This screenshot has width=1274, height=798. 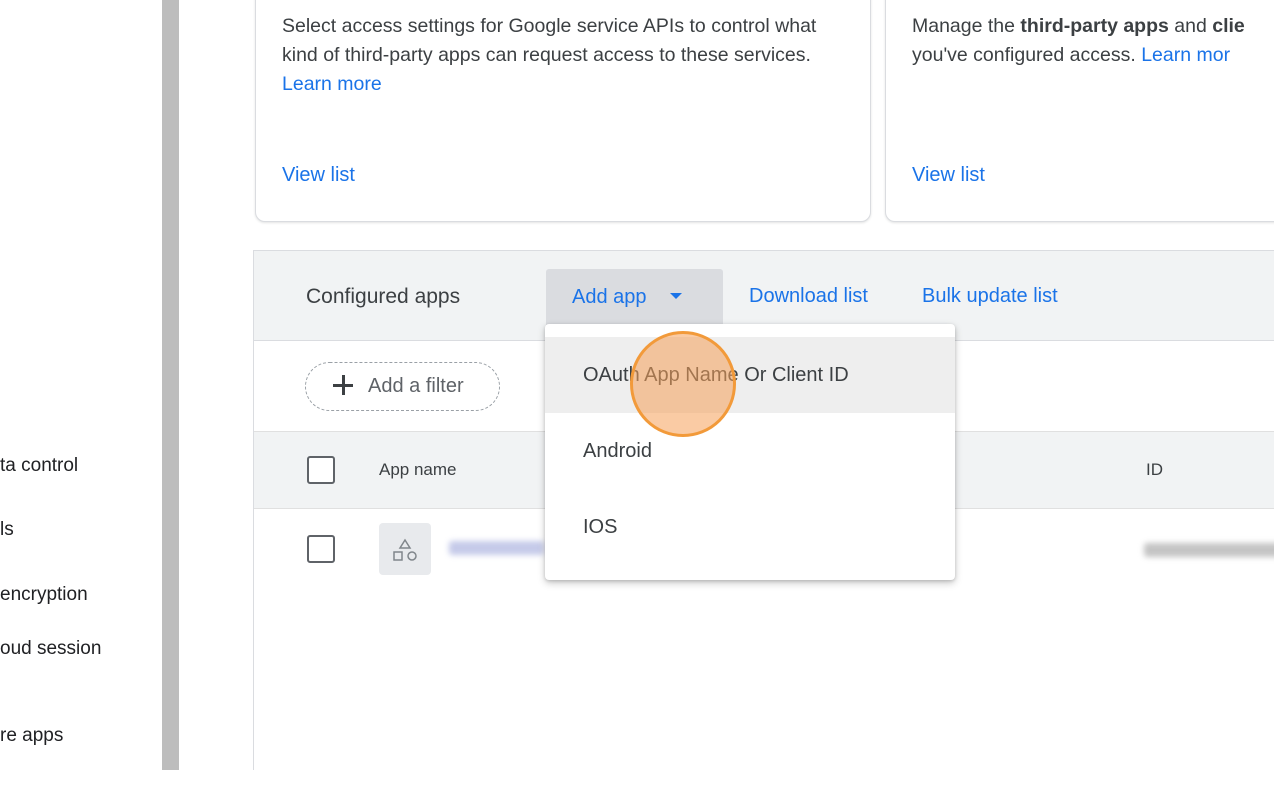 What do you see at coordinates (39, 466) in the screenshot?
I see `sidebar-item-data-control: ta control` at bounding box center [39, 466].